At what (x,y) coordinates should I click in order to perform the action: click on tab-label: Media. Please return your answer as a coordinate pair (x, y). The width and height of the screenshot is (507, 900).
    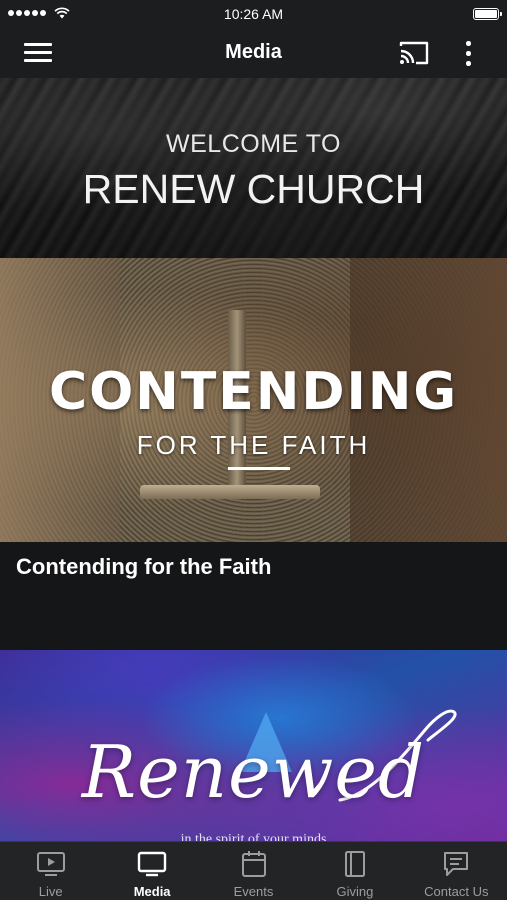
    Looking at the image, I should click on (152, 891).